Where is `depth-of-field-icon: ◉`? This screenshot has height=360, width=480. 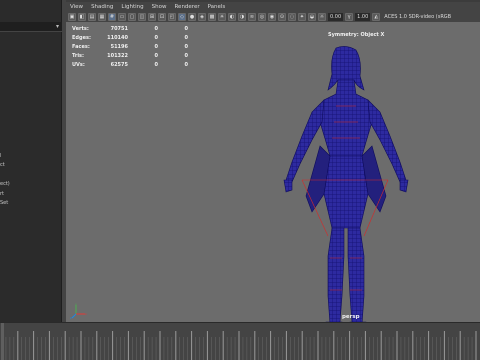 depth-of-field-icon: ◉ is located at coordinates (272, 16).